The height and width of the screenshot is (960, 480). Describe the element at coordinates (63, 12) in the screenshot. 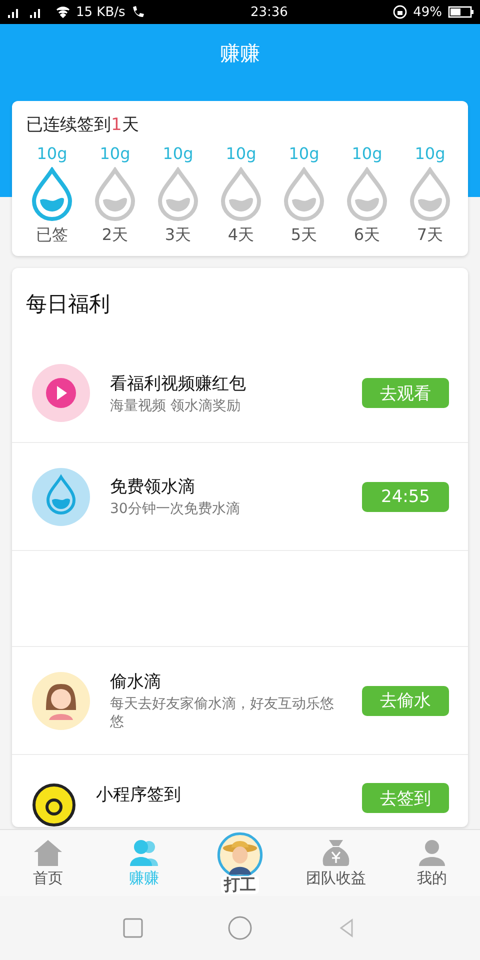

I see `wifi-icon` at that location.